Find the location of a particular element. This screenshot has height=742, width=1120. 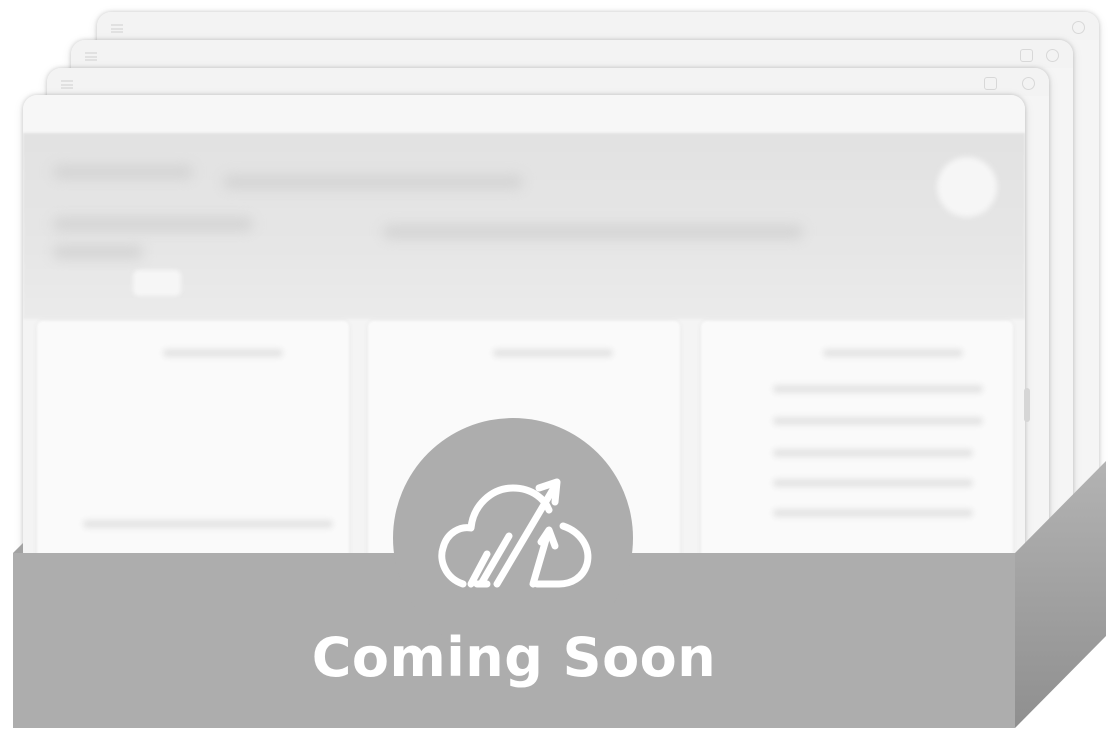

scrollbar-thumb is located at coordinates (1027, 405).